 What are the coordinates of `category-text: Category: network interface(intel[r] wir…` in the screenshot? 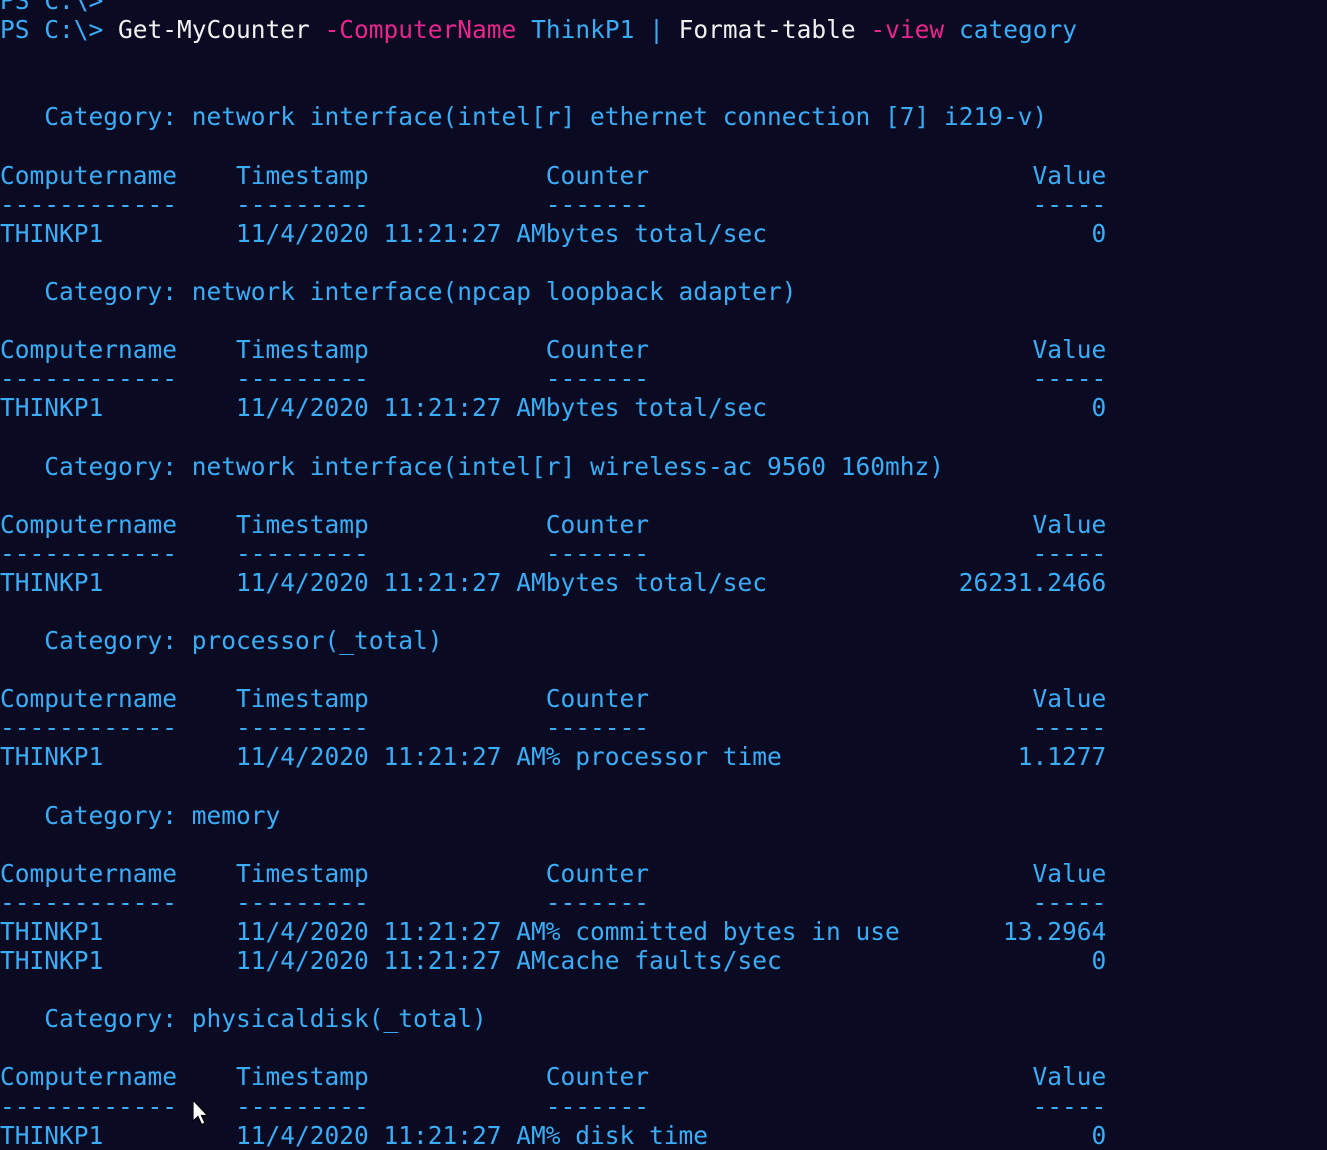 It's located at (472, 466).